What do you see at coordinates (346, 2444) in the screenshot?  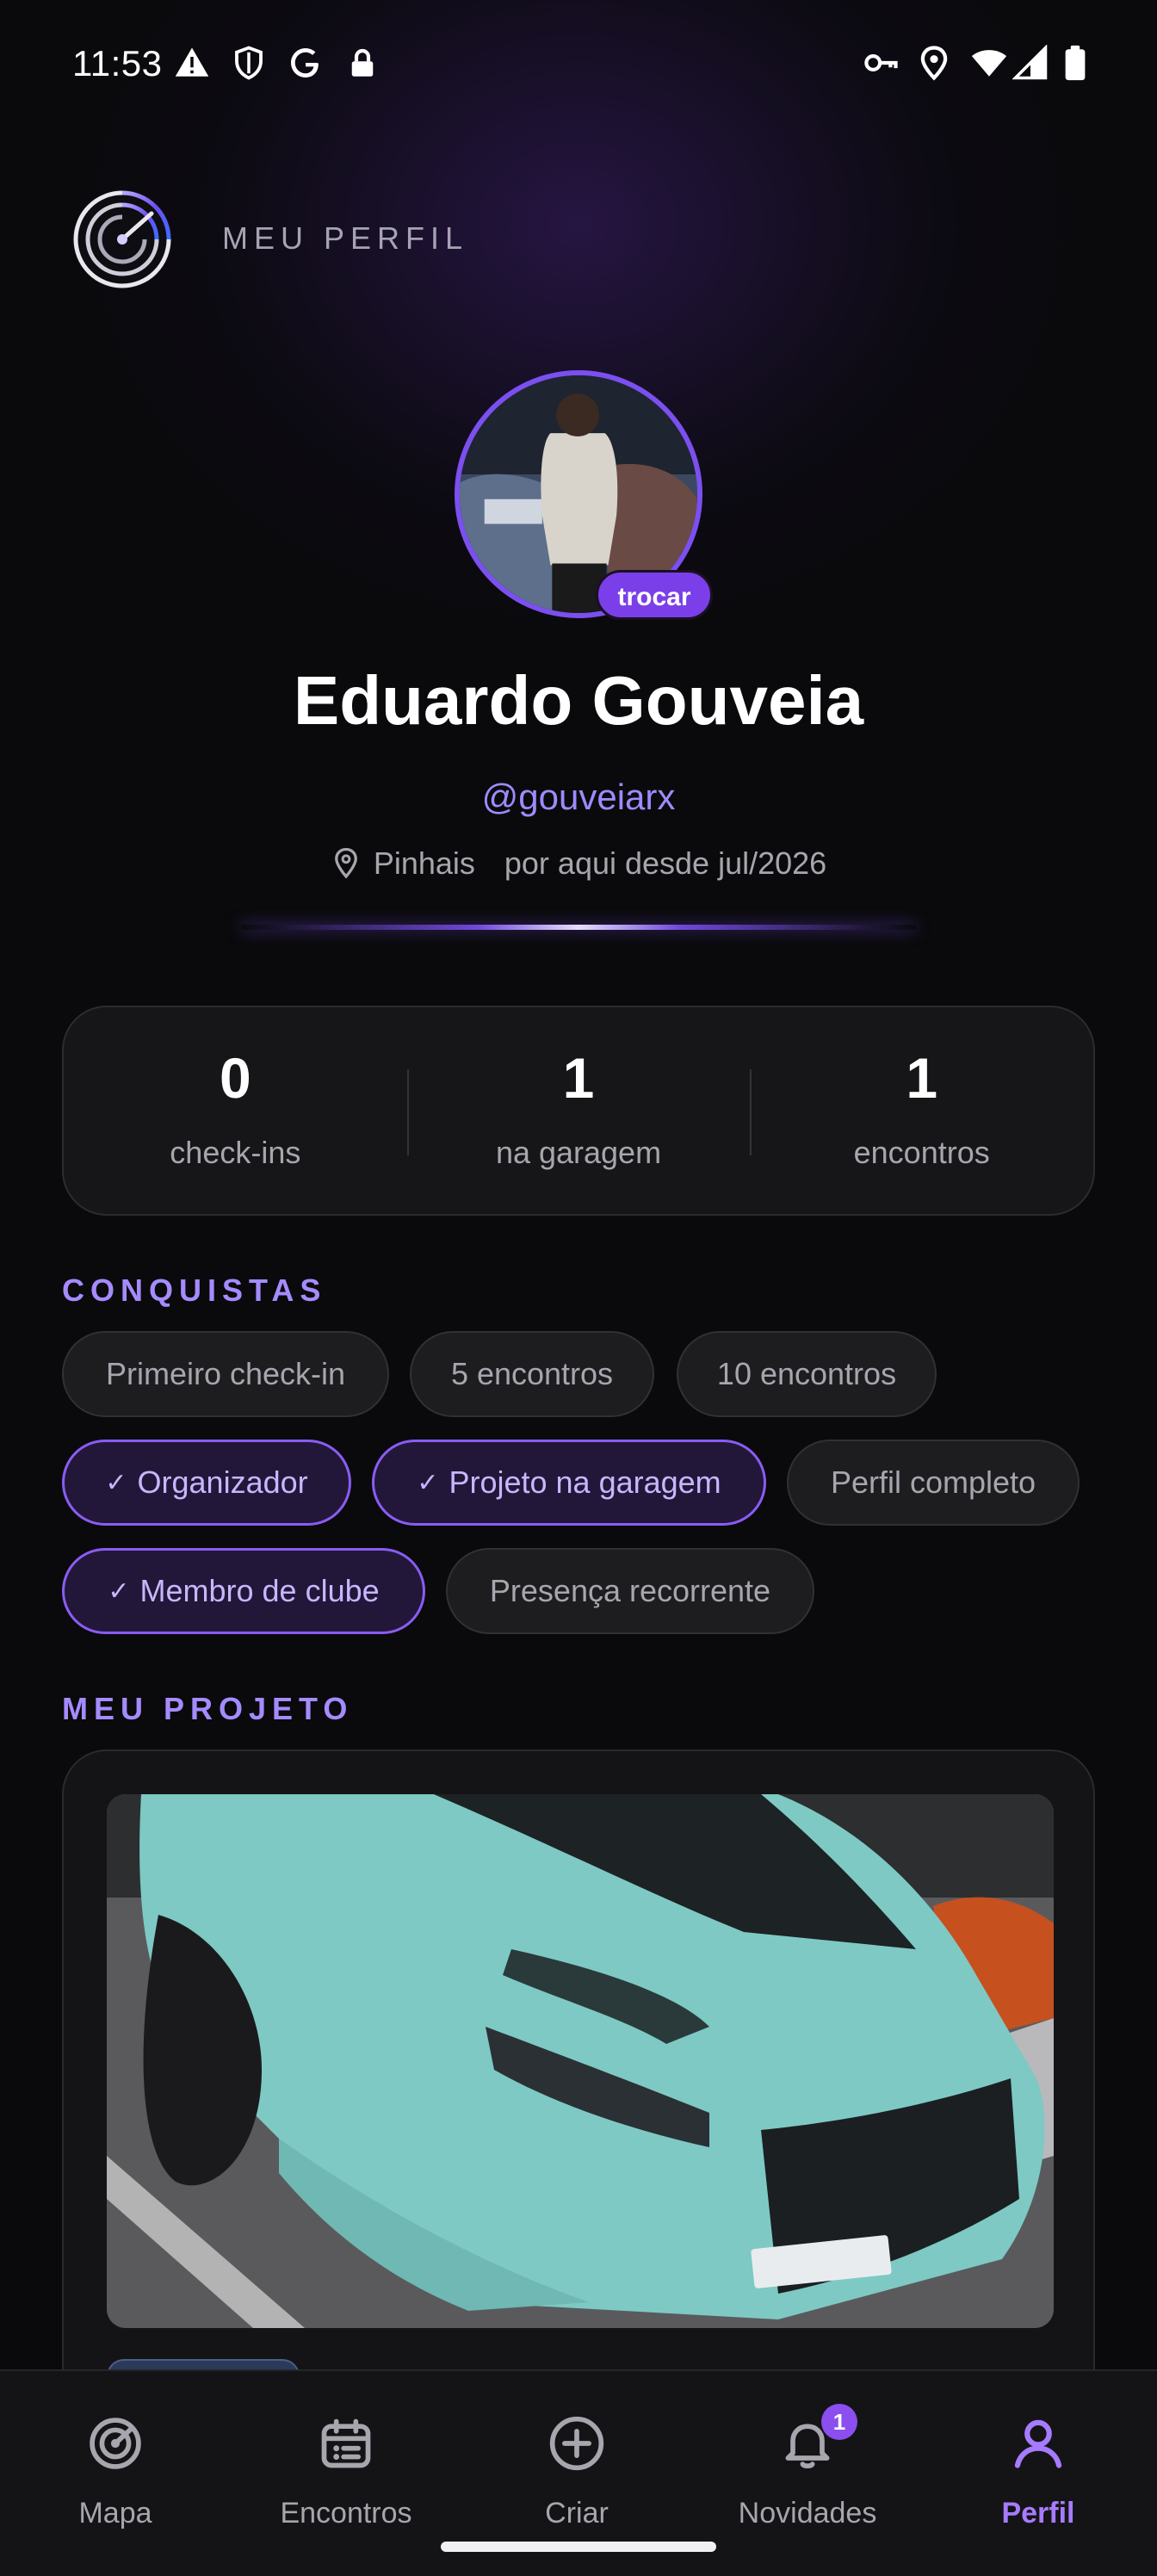 I see `calendar-icon` at bounding box center [346, 2444].